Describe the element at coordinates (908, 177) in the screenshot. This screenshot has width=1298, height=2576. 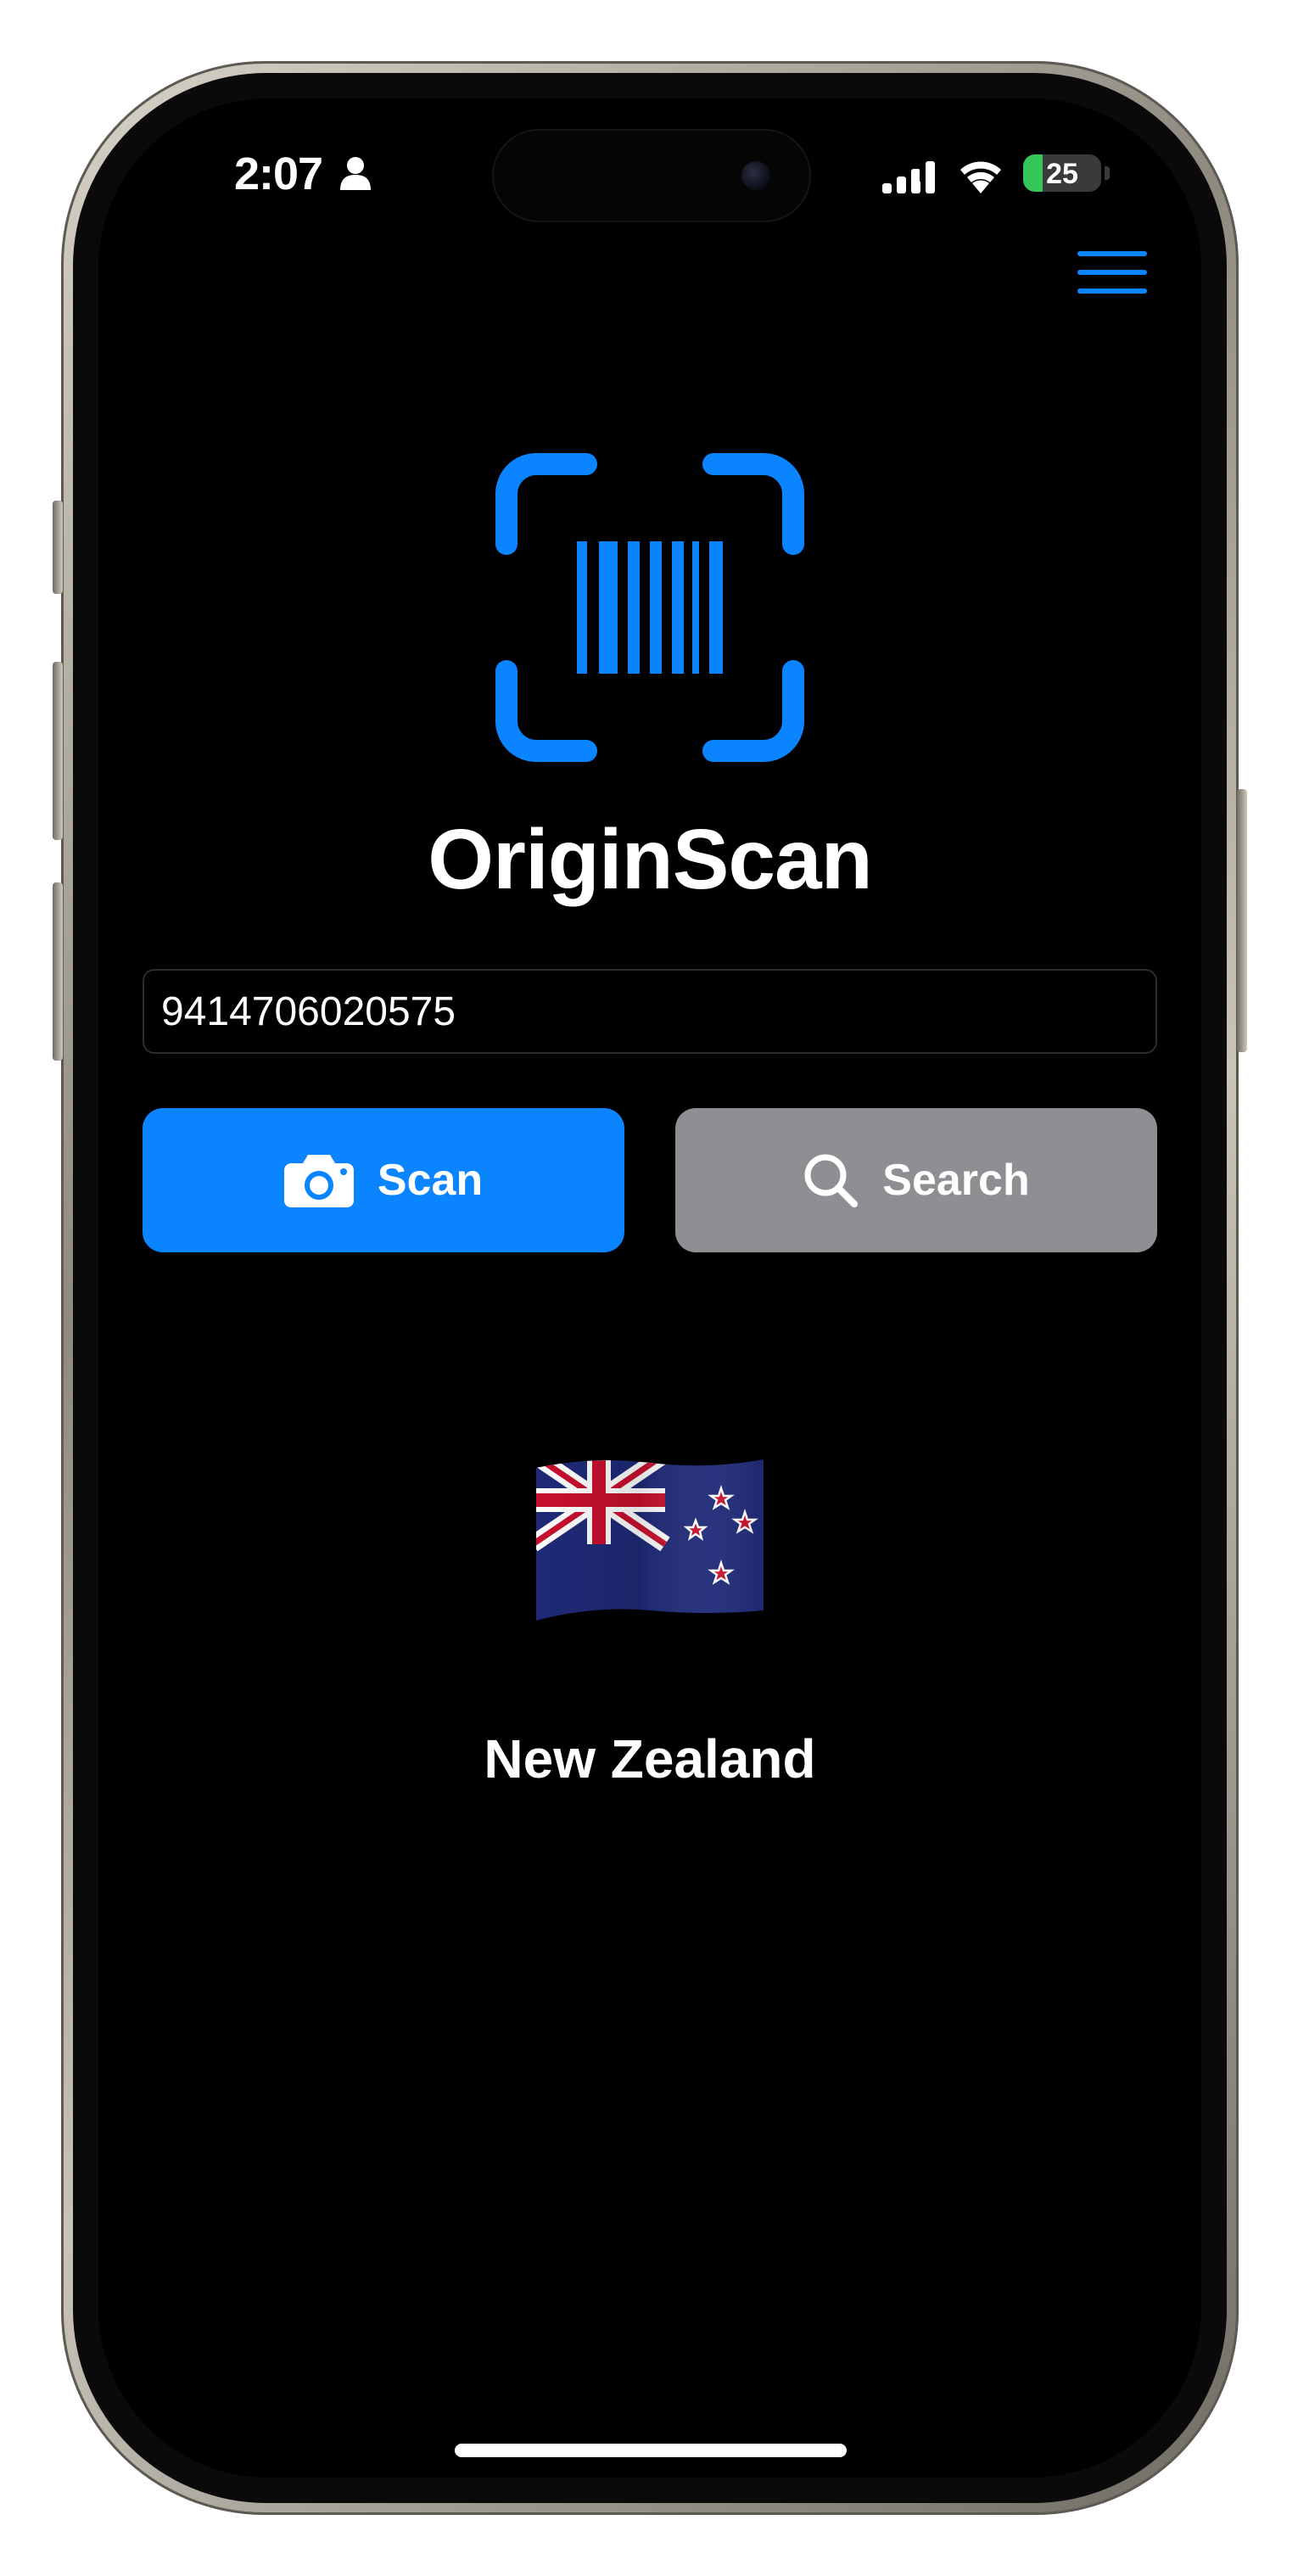
I see `cellular-signal-icon` at that location.